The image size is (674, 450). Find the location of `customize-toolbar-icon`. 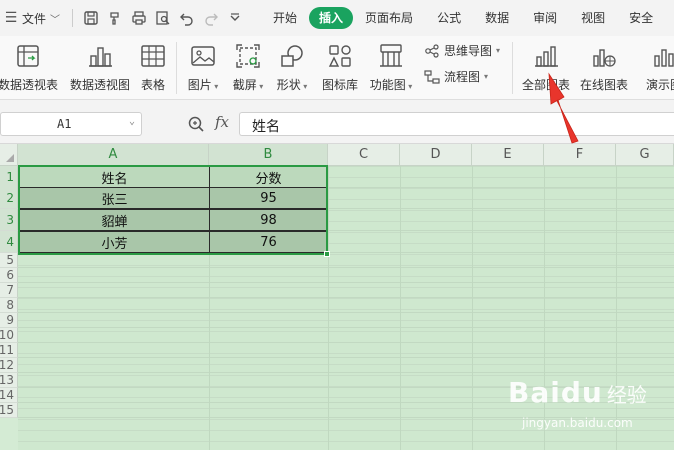

customize-toolbar-icon is located at coordinates (235, 18).